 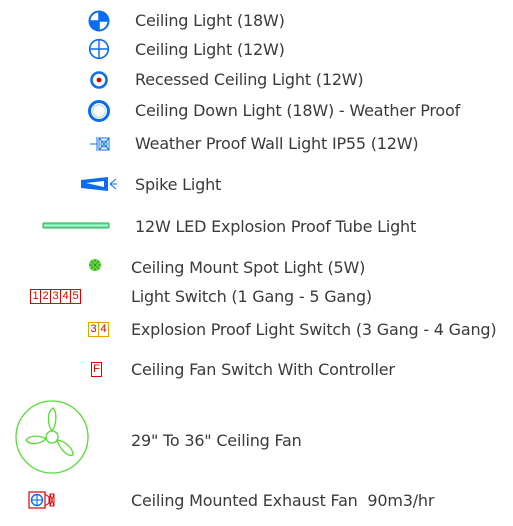 I want to click on legend-label-exhaust-fan: Ceiling Mounted Exhaust Fan 90m3/hr, so click(x=283, y=500).